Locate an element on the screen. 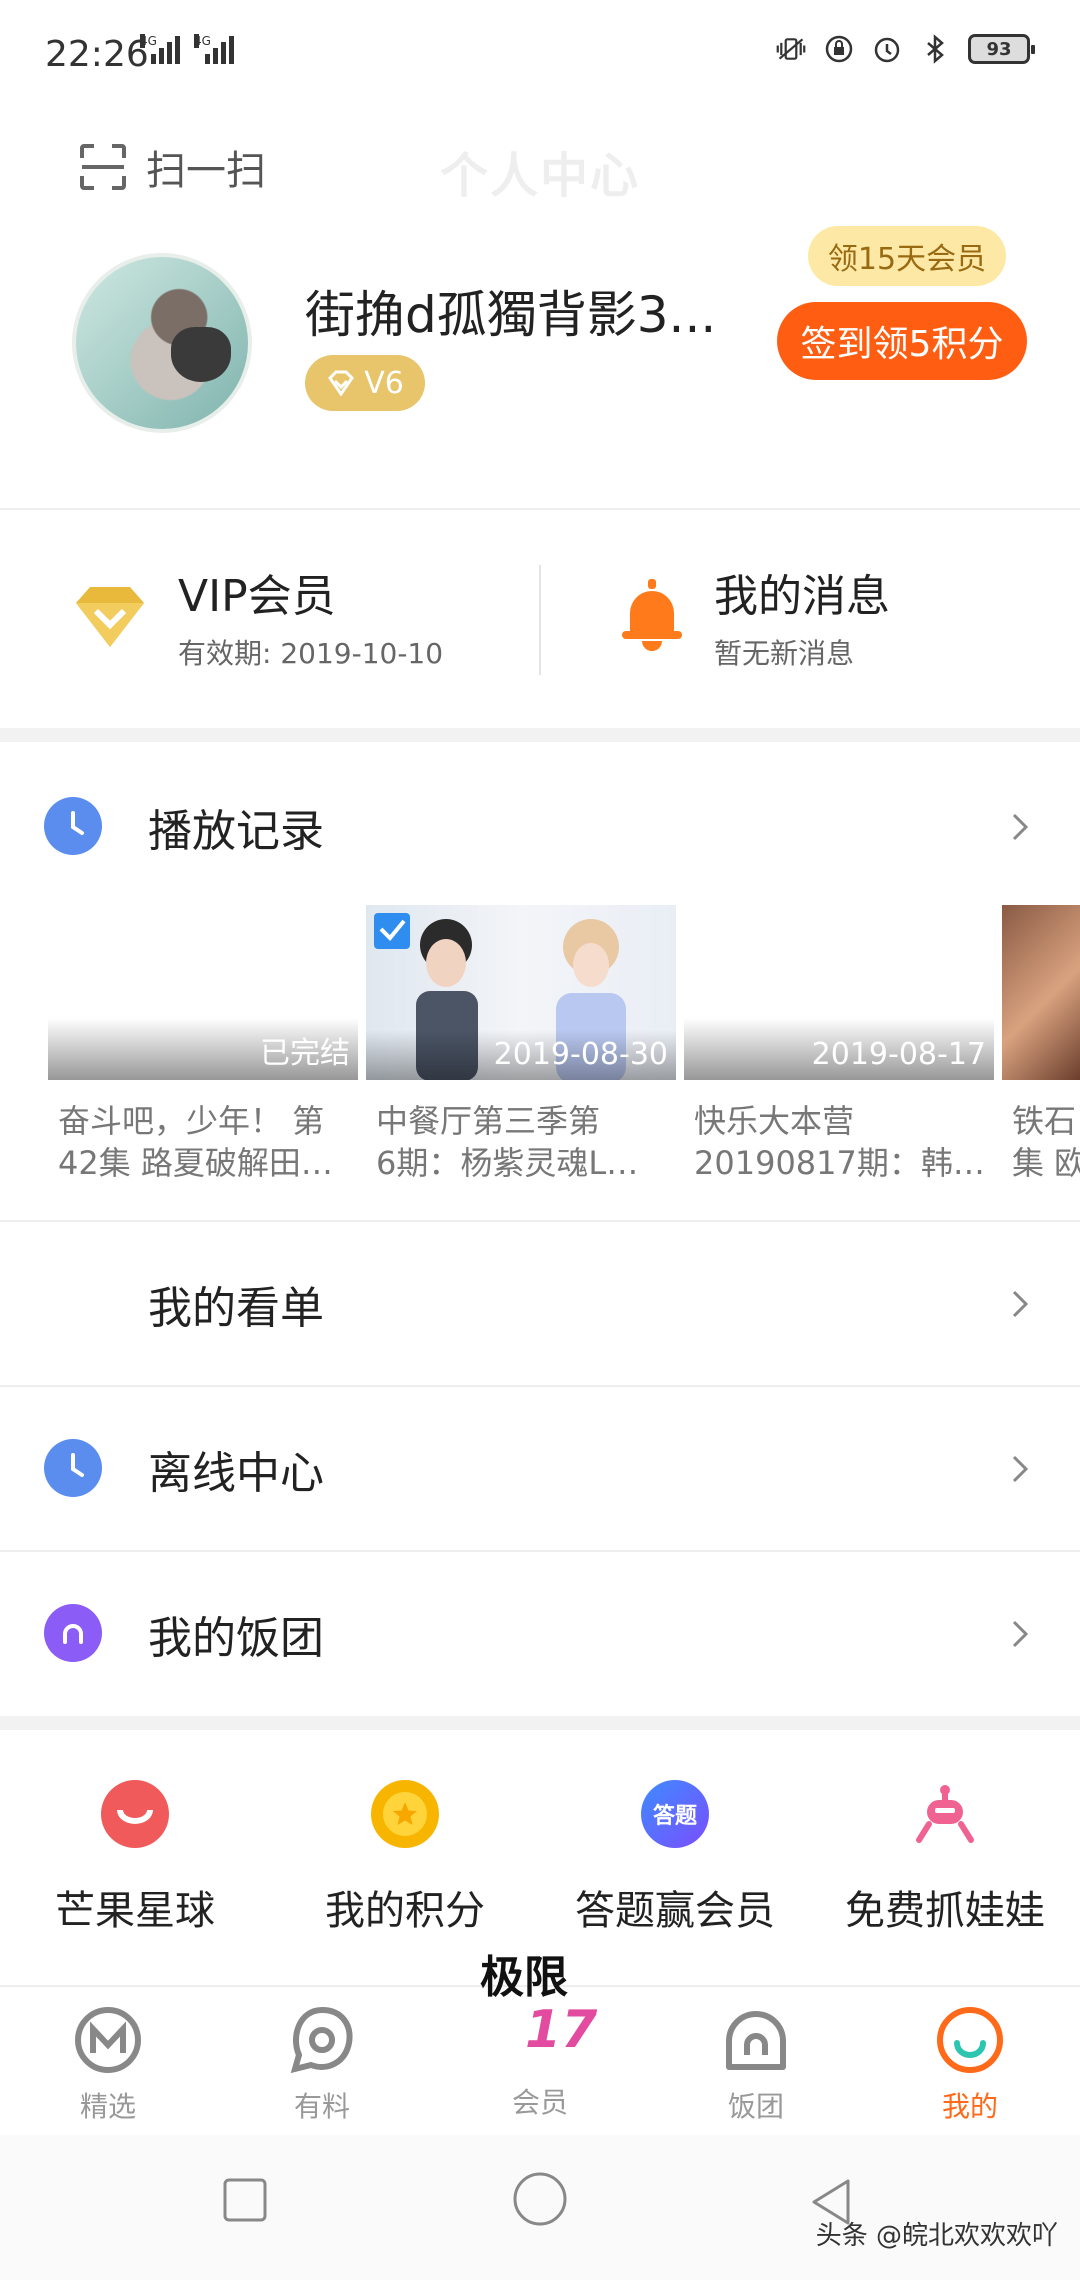 This screenshot has width=1080, height=2280. header: 扫一扫 个人中心 is located at coordinates (540, 165).